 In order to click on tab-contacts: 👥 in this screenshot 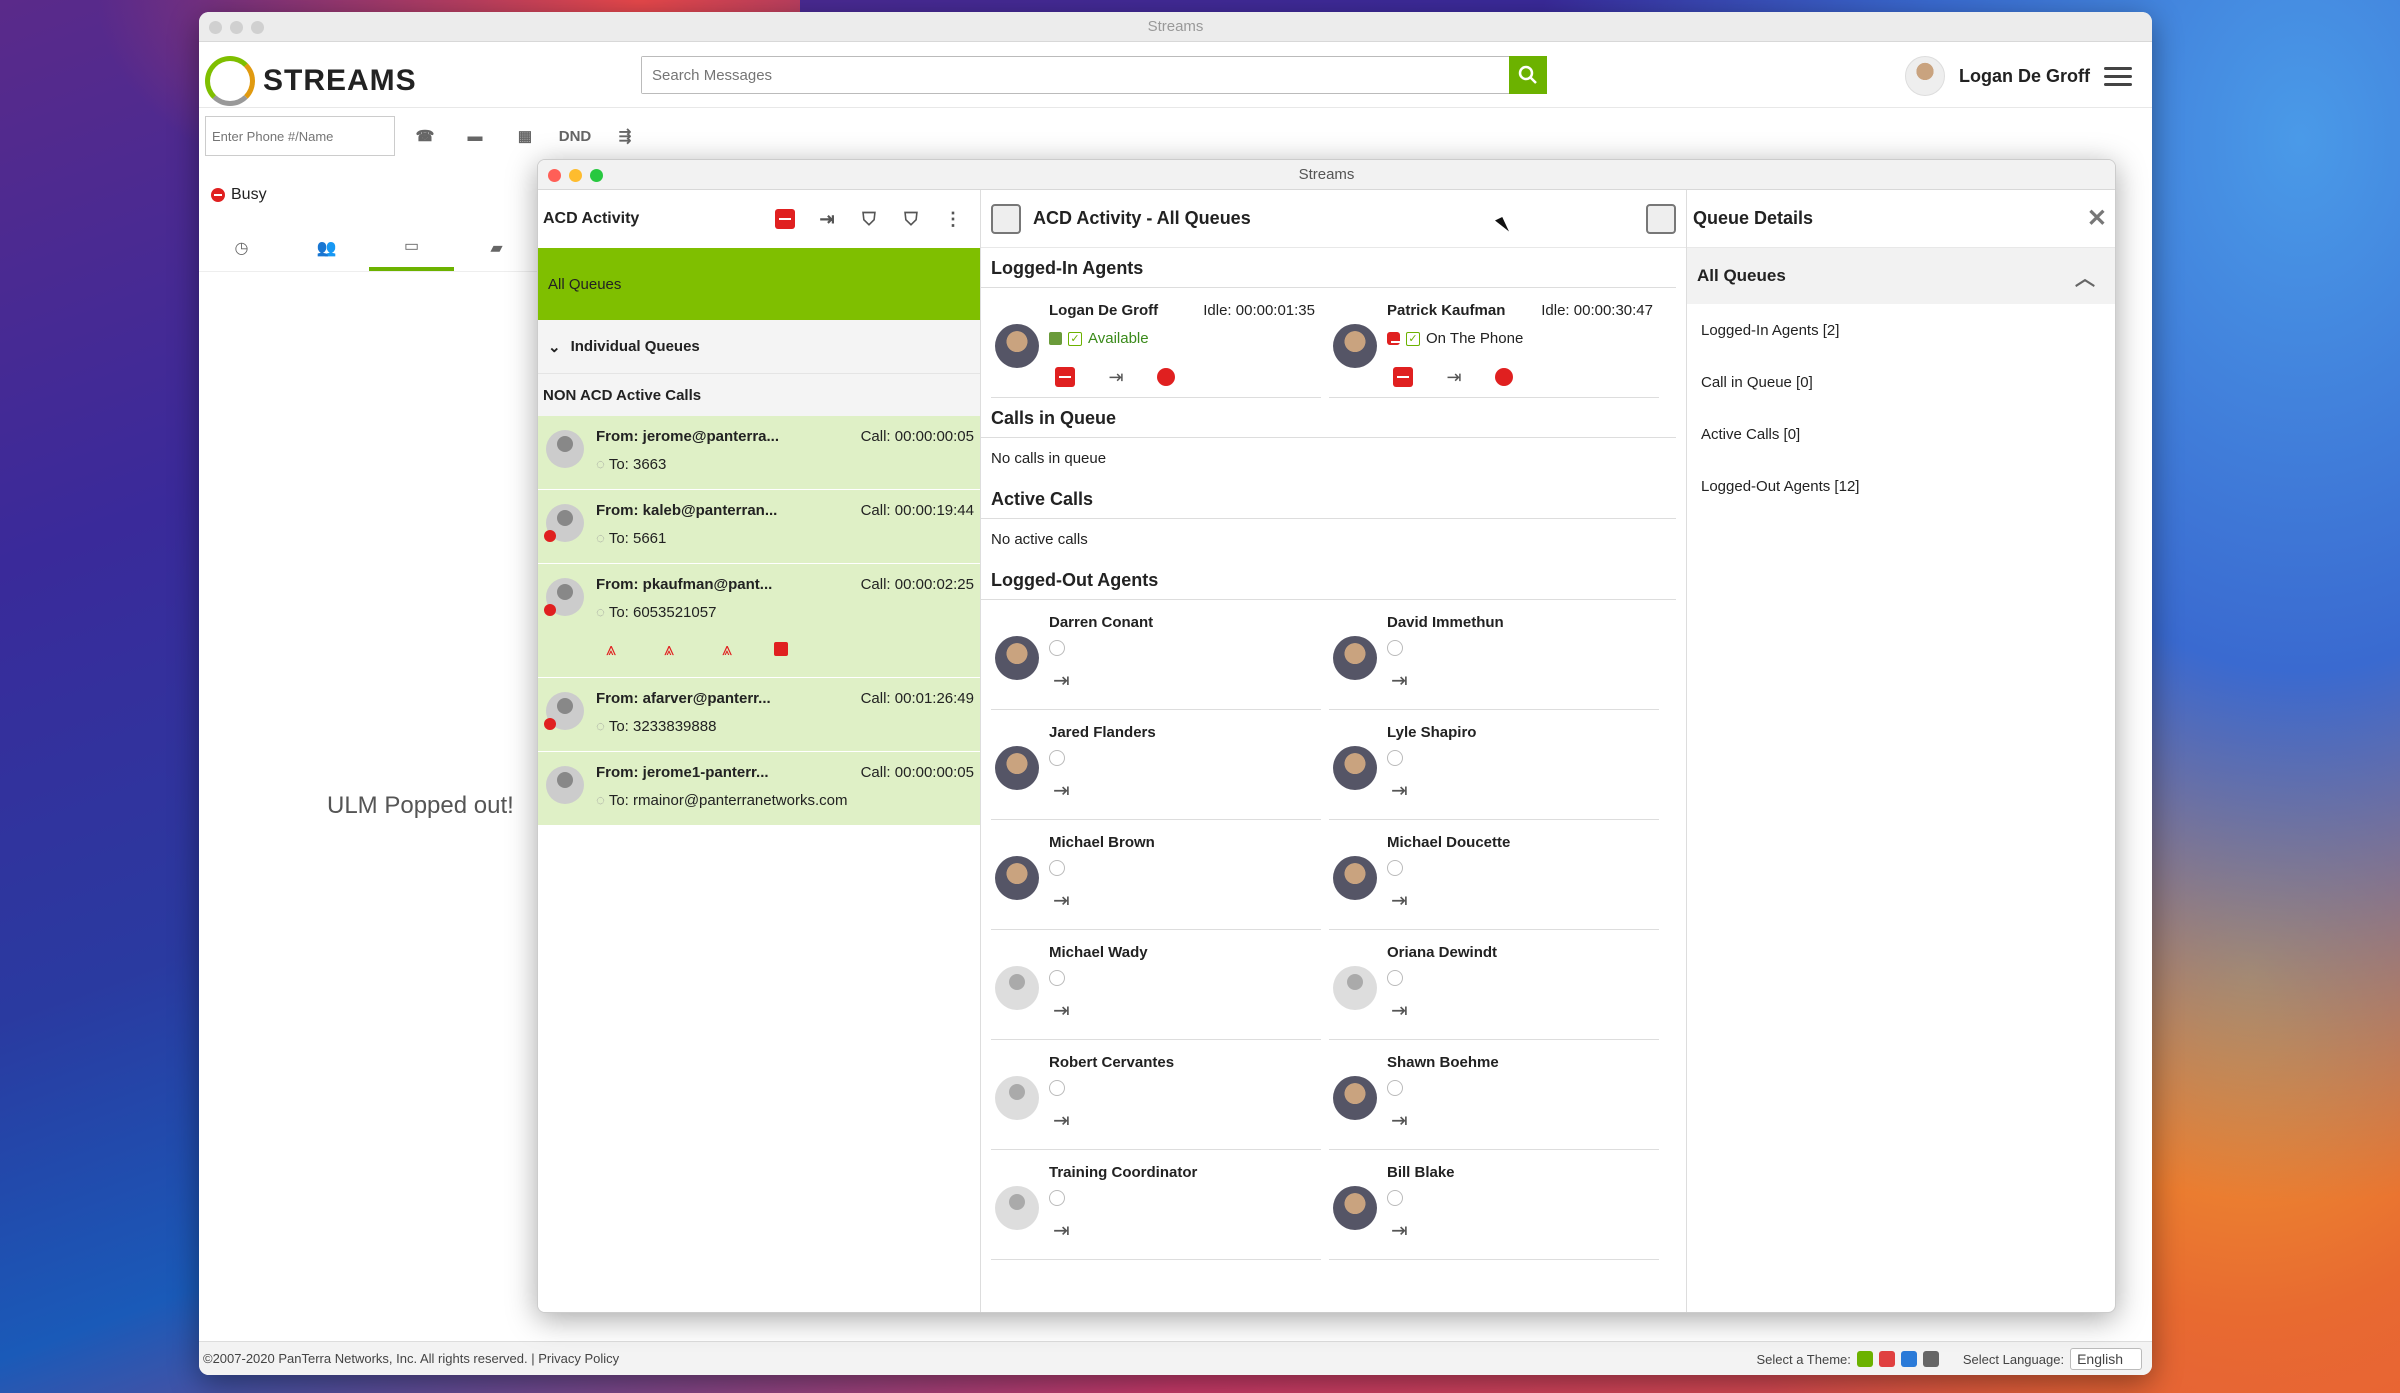, I will do `click(326, 247)`.